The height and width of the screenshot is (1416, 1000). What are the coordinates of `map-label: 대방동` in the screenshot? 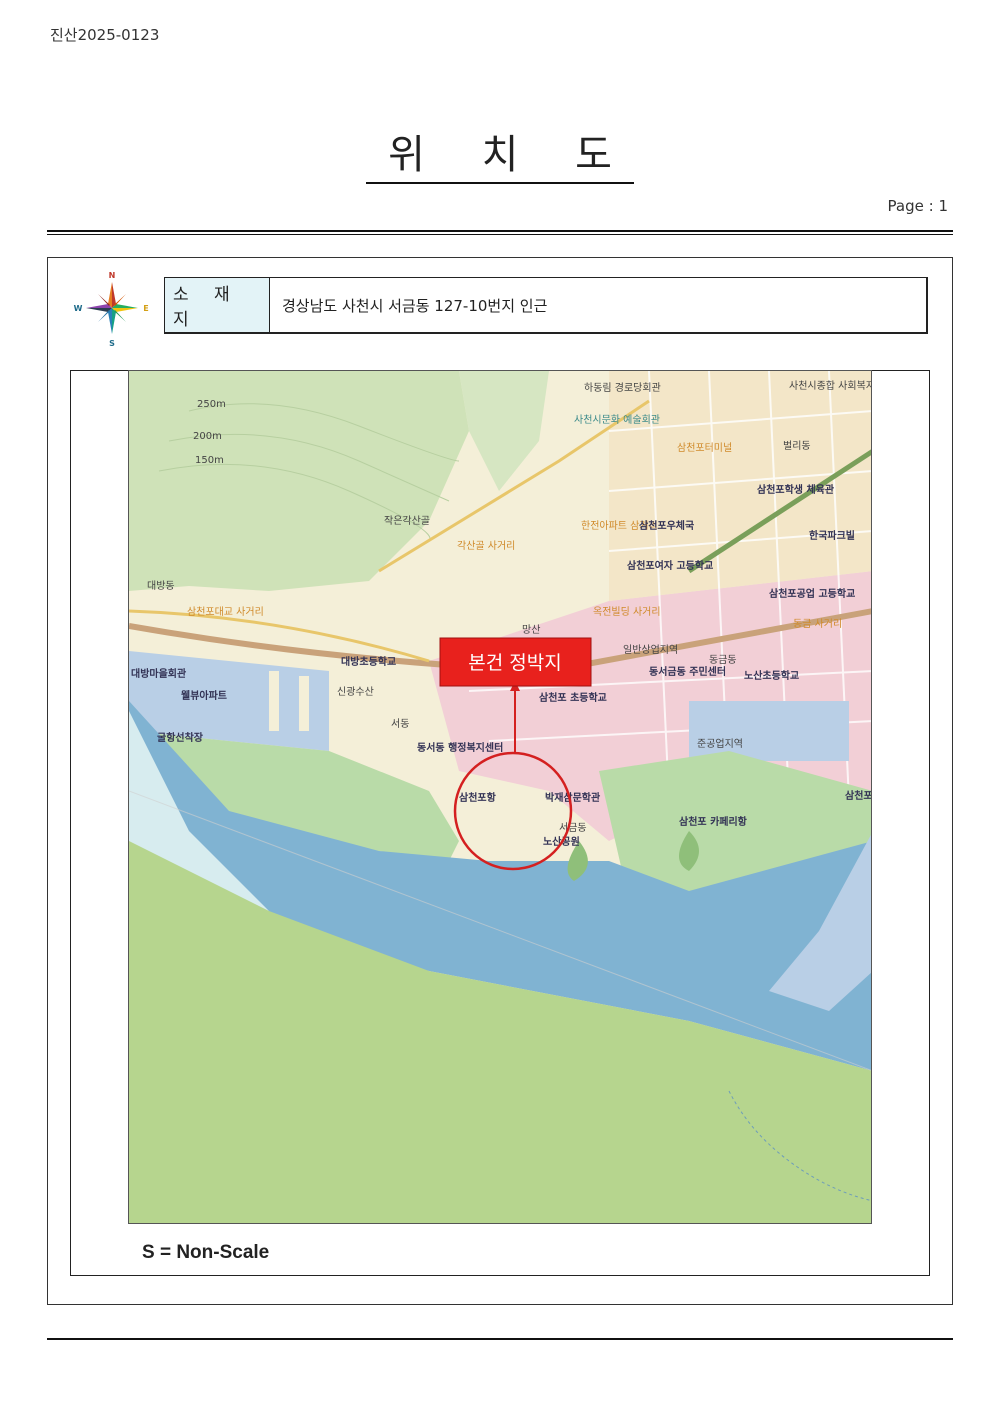 It's located at (161, 586).